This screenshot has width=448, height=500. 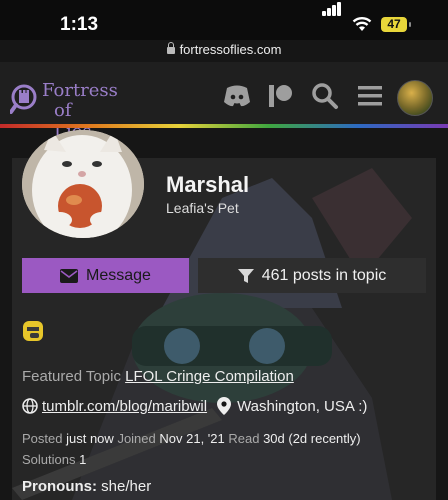 What do you see at coordinates (415, 98) in the screenshot?
I see `user-avatar` at bounding box center [415, 98].